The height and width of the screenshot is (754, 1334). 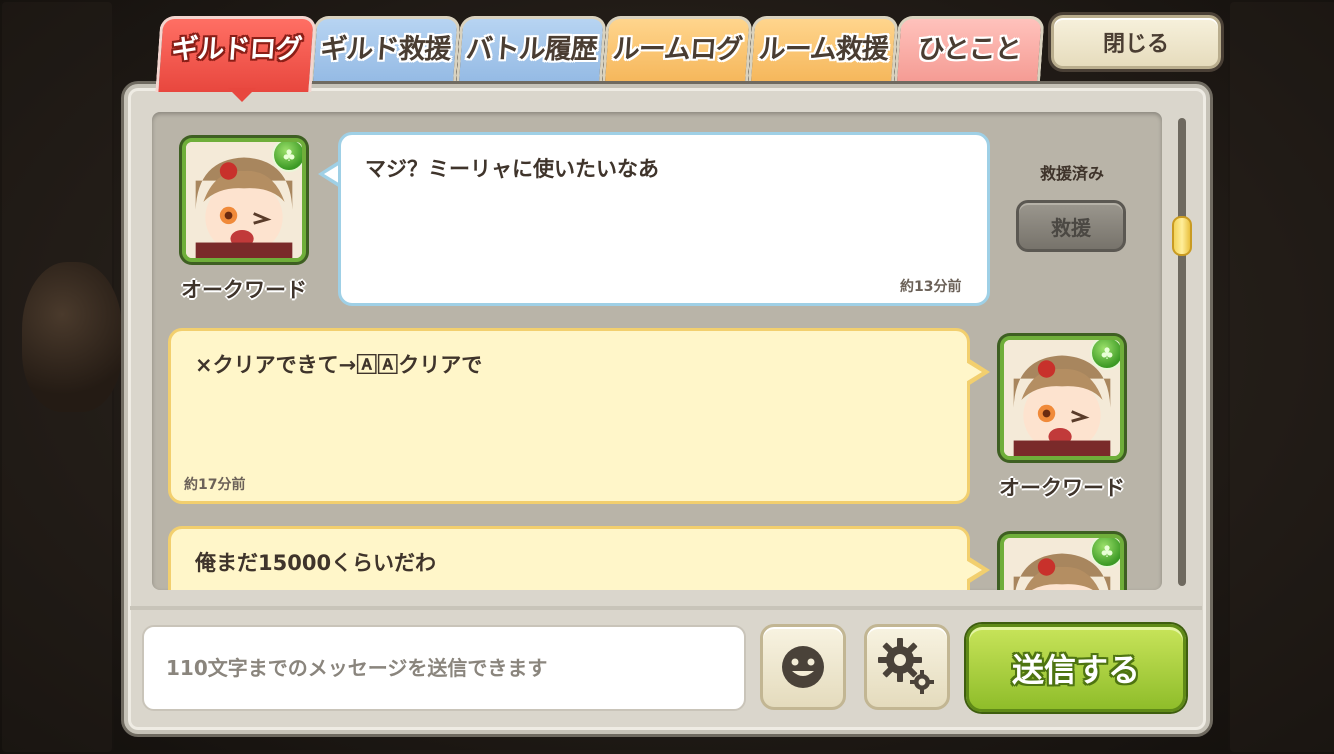 I want to click on message-bubble: ×クリアできて→🄰🄰クリアで, so click(x=569, y=416).